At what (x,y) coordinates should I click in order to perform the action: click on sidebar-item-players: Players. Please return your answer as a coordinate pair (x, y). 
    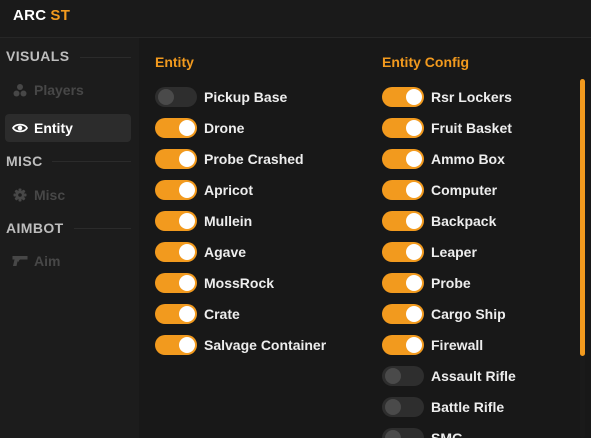
    Looking at the image, I should click on (68, 90).